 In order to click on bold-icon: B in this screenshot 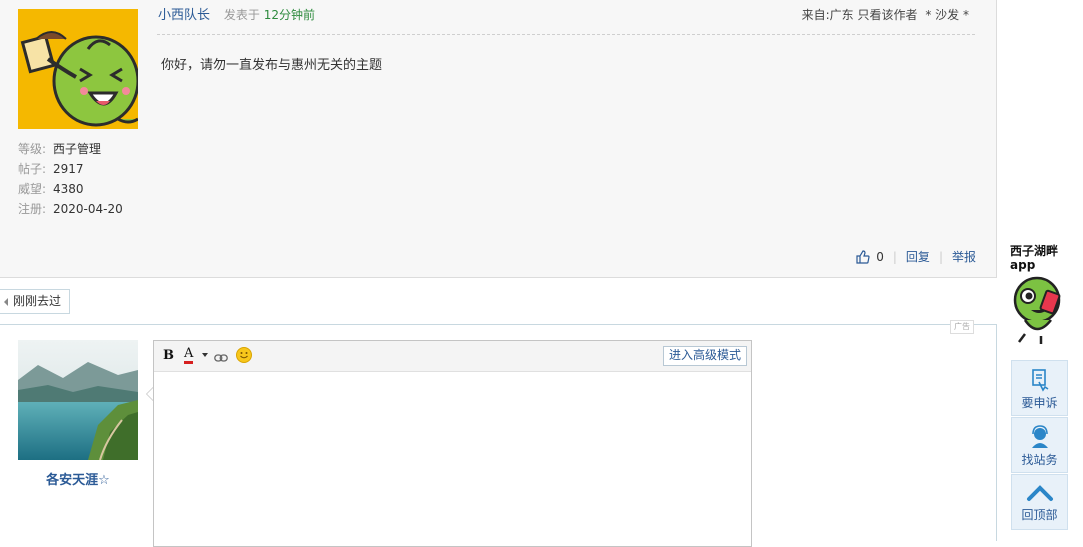, I will do `click(168, 356)`.